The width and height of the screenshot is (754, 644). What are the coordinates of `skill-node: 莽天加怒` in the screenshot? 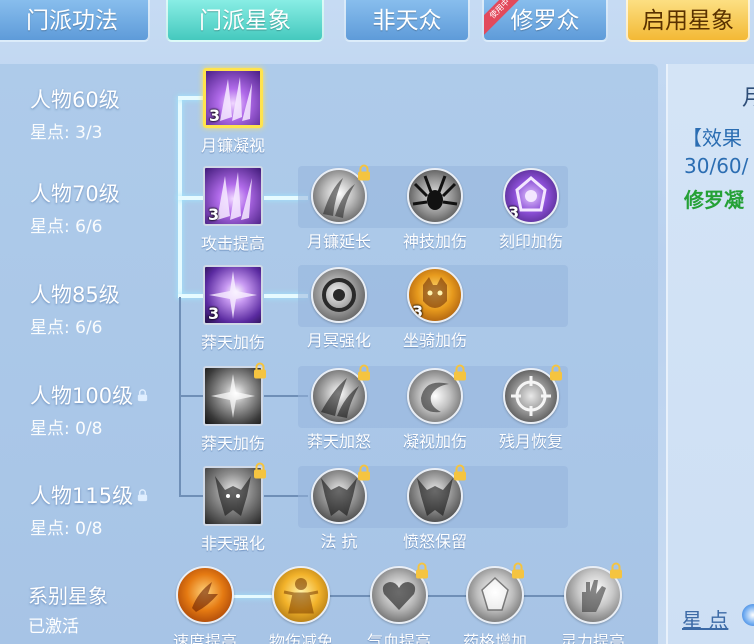 It's located at (339, 408).